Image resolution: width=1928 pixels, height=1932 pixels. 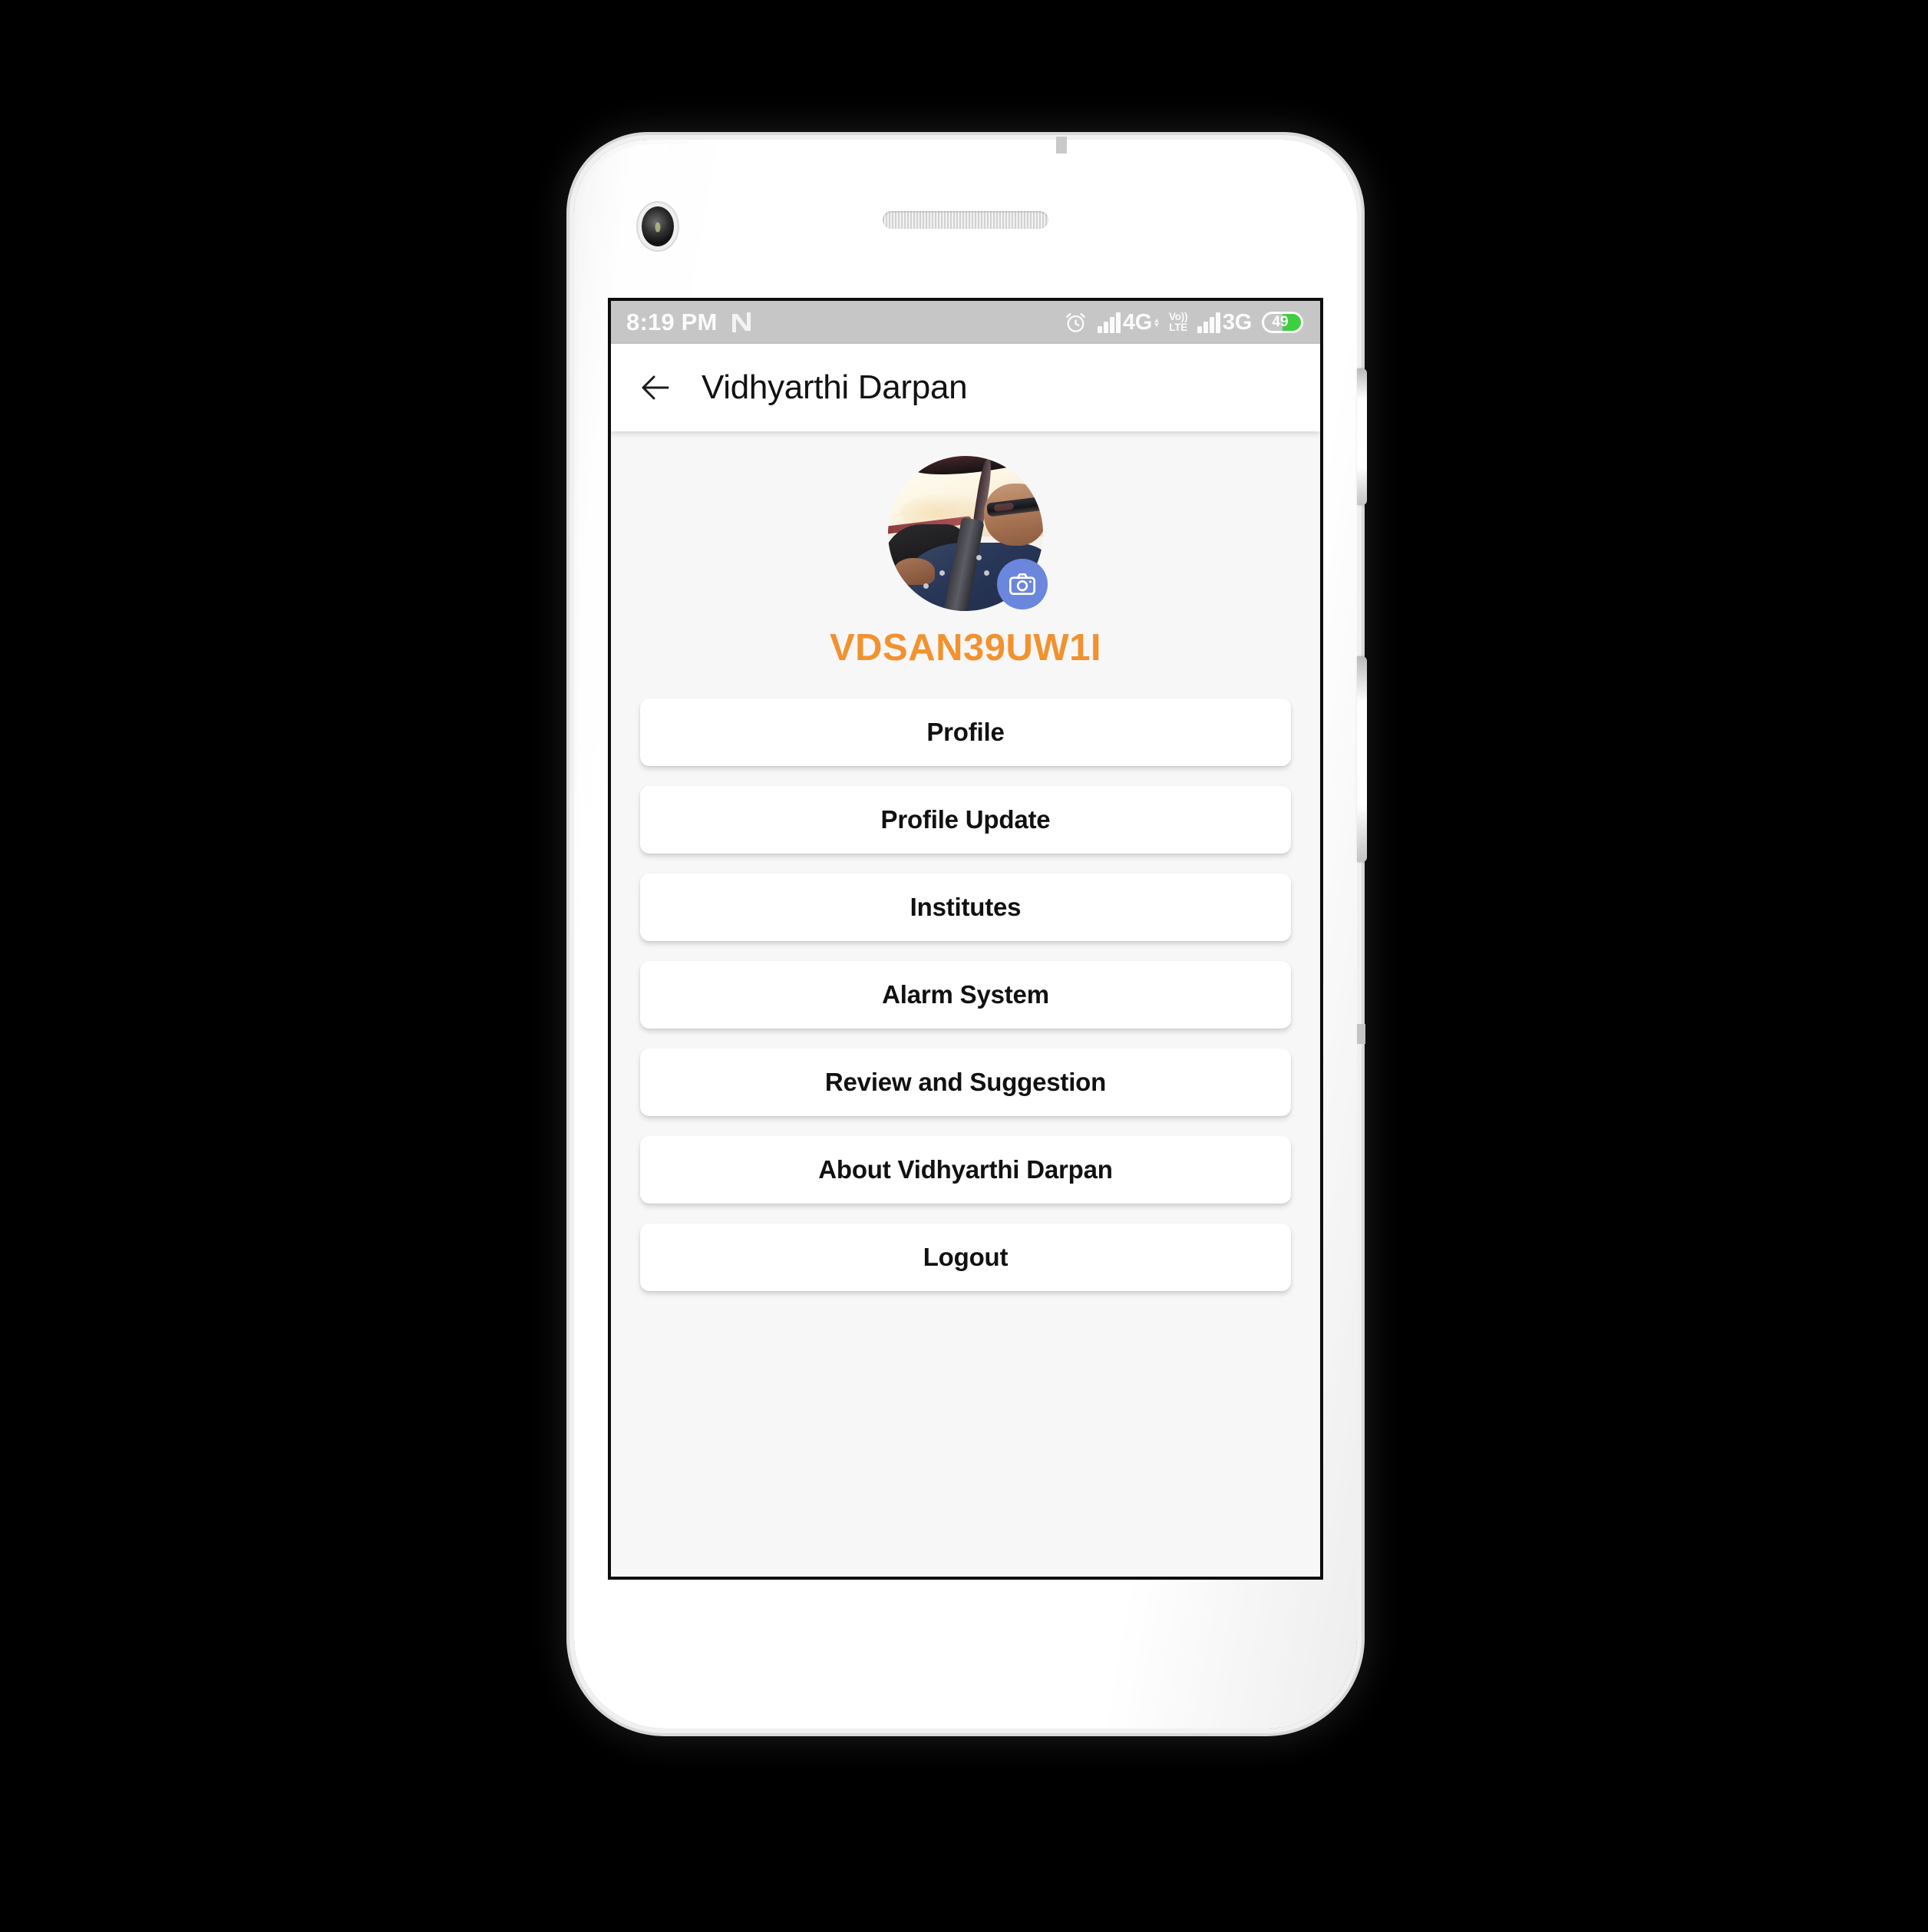 What do you see at coordinates (966, 220) in the screenshot?
I see `earpiece-speaker-icon` at bounding box center [966, 220].